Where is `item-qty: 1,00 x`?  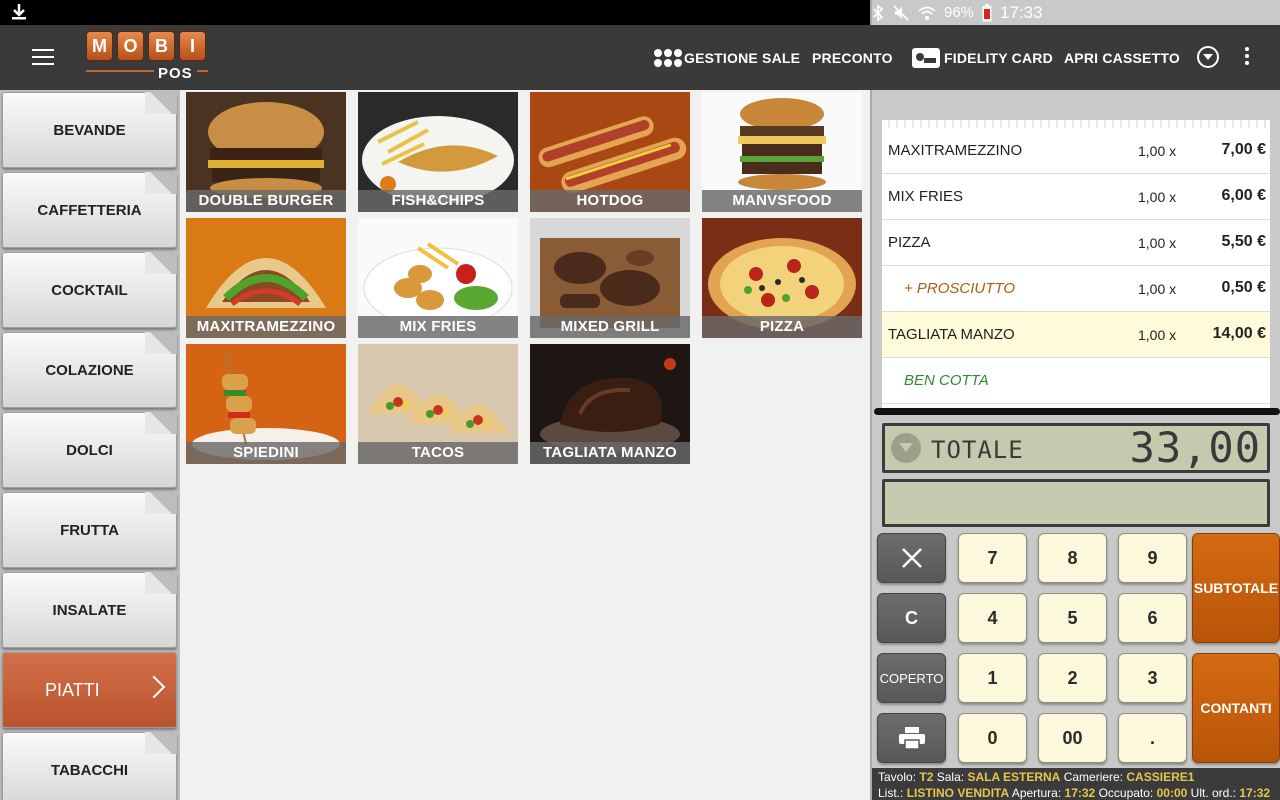 item-qty: 1,00 x is located at coordinates (1157, 243).